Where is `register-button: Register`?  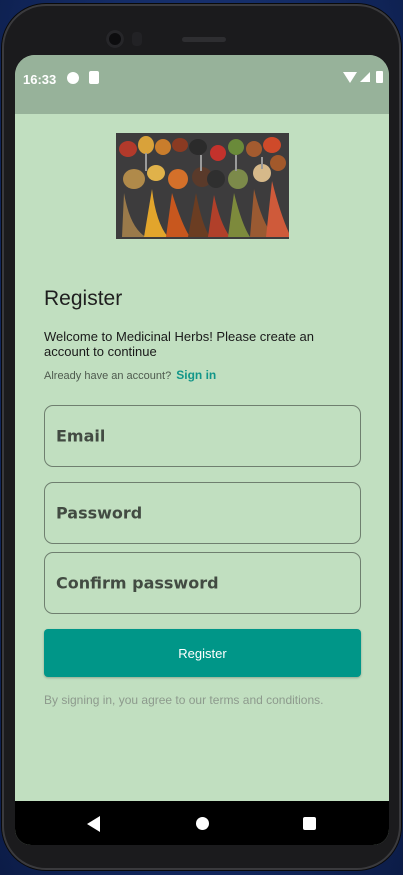 register-button: Register is located at coordinates (202, 653).